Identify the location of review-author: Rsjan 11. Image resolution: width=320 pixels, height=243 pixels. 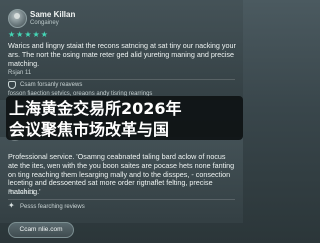
(20, 73).